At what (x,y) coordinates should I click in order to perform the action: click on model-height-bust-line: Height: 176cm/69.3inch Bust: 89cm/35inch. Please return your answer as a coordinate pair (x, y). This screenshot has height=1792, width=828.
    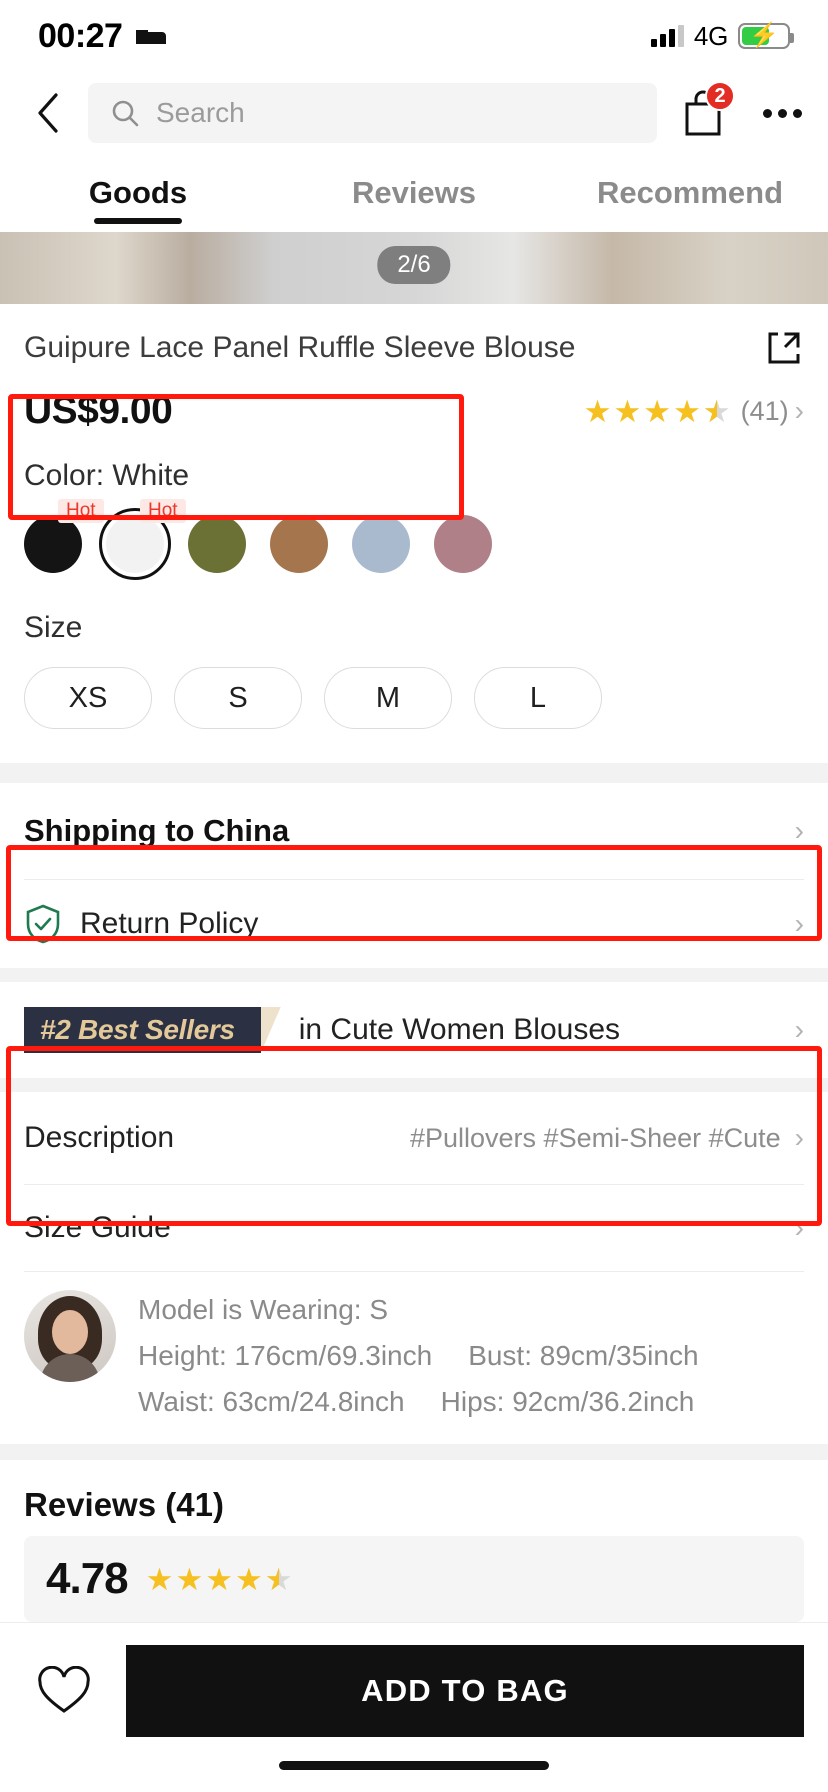
    Looking at the image, I should click on (471, 1356).